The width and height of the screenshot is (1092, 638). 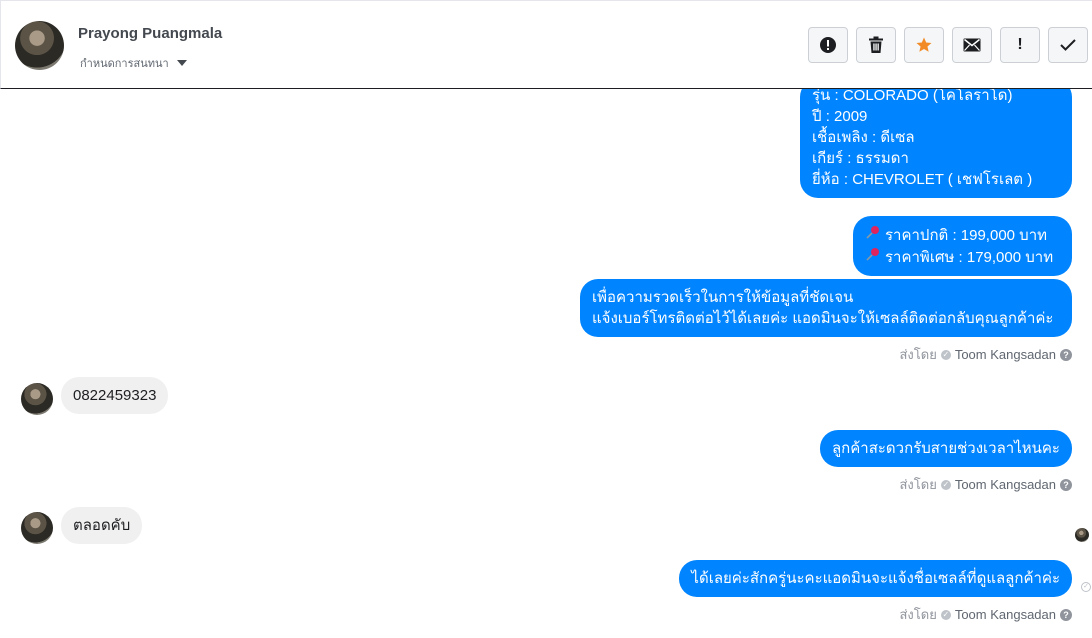 I want to click on trash-icon, so click(x=876, y=44).